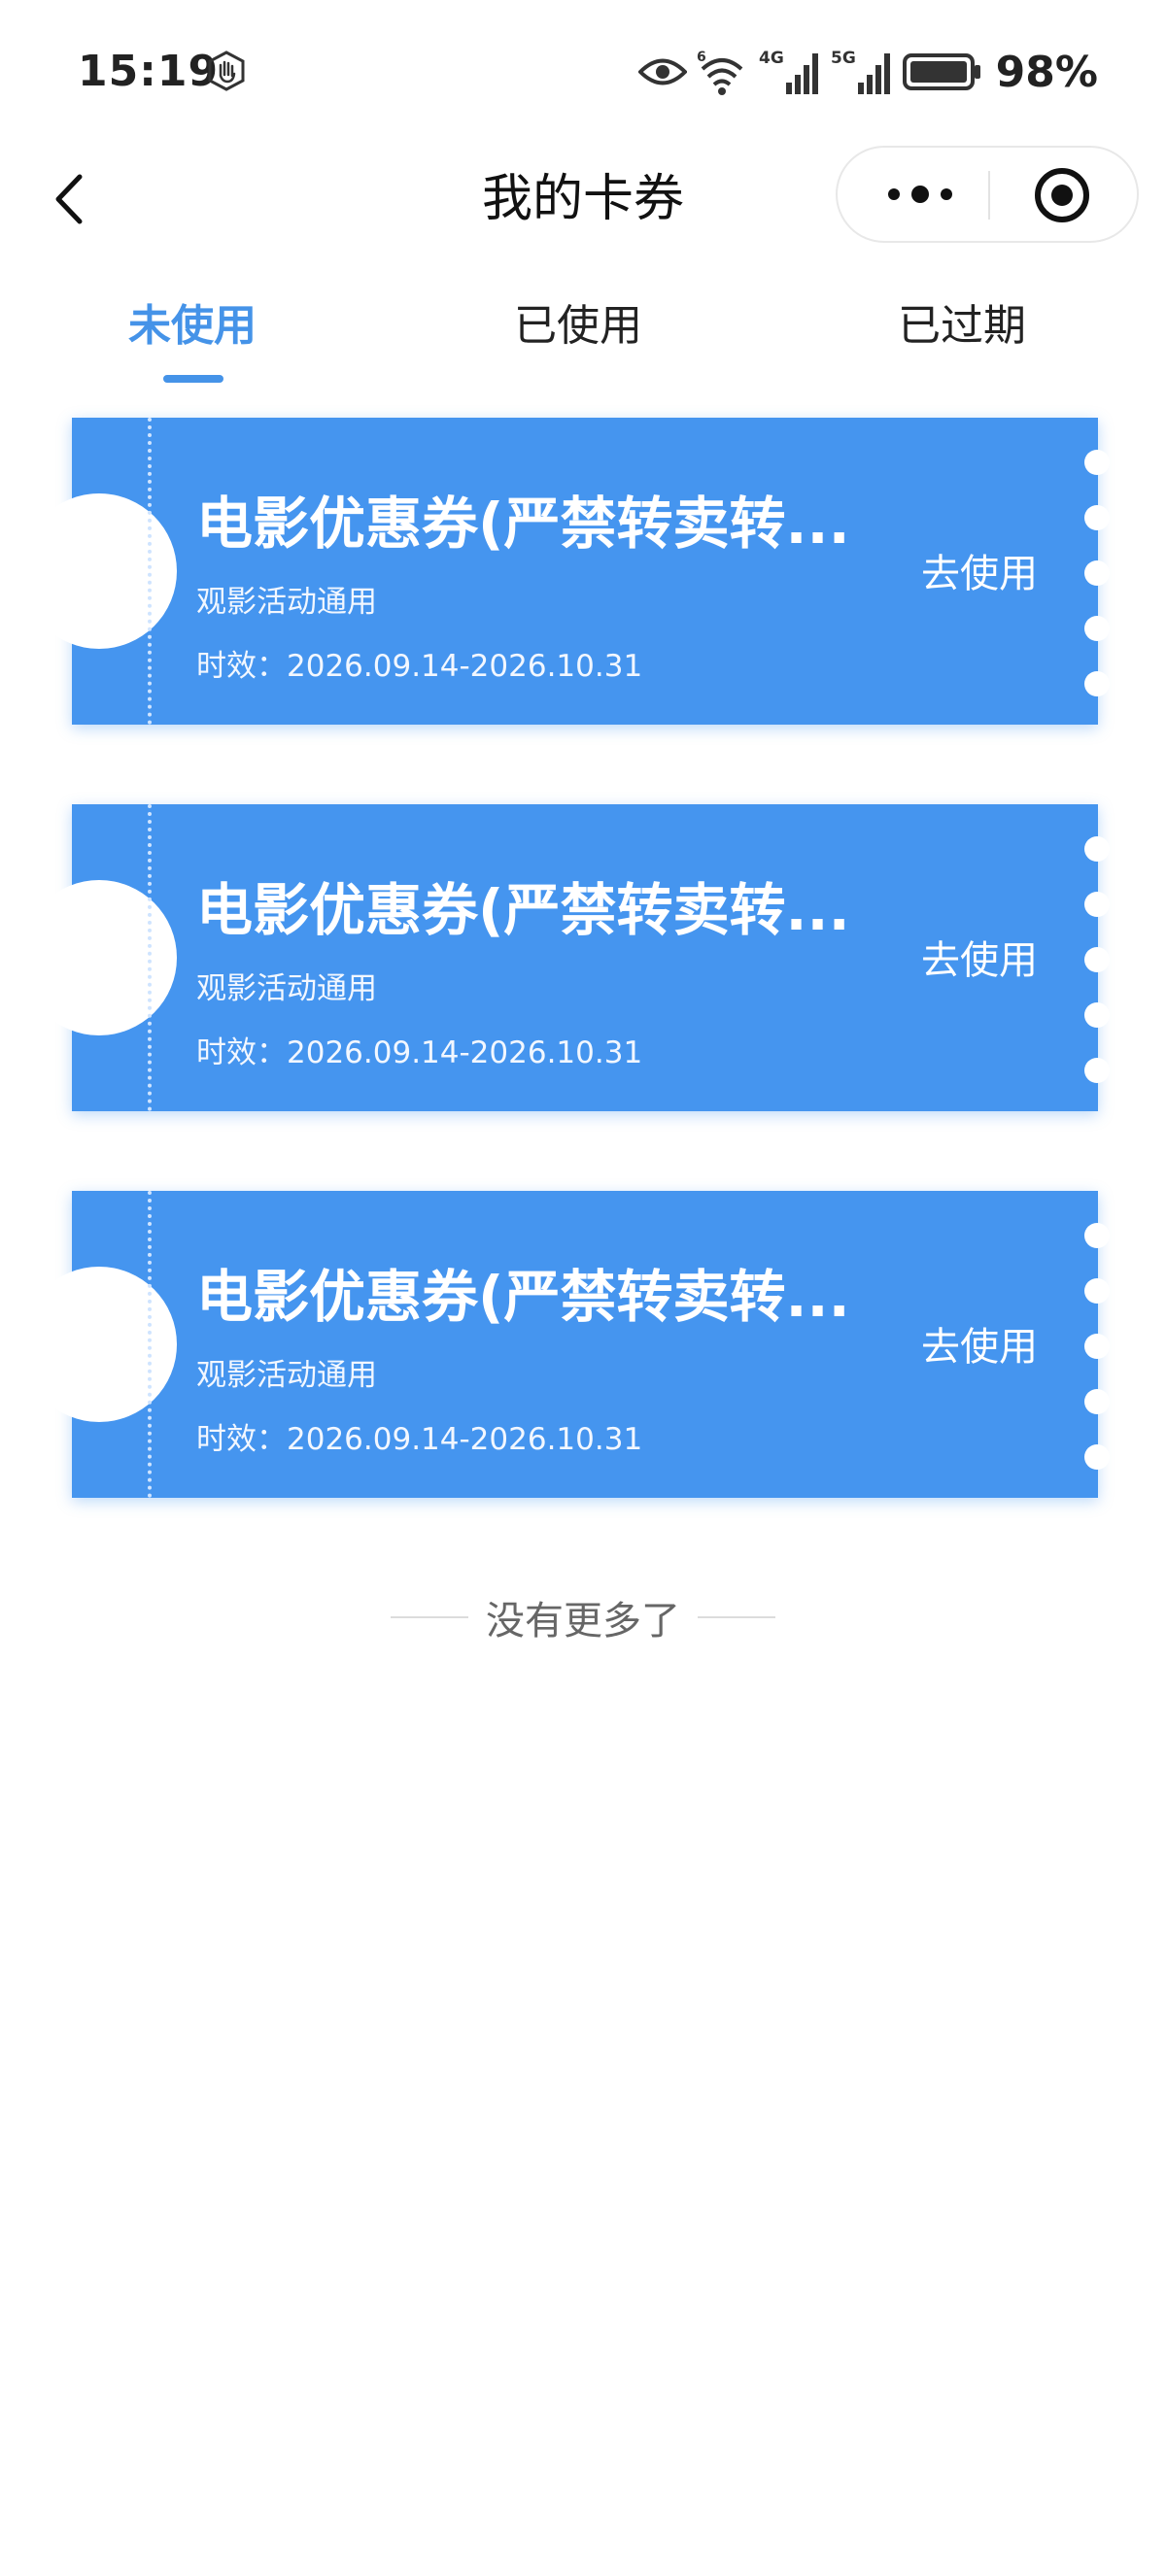 This screenshot has width=1166, height=2576. I want to click on active-tab-indicator, so click(193, 379).